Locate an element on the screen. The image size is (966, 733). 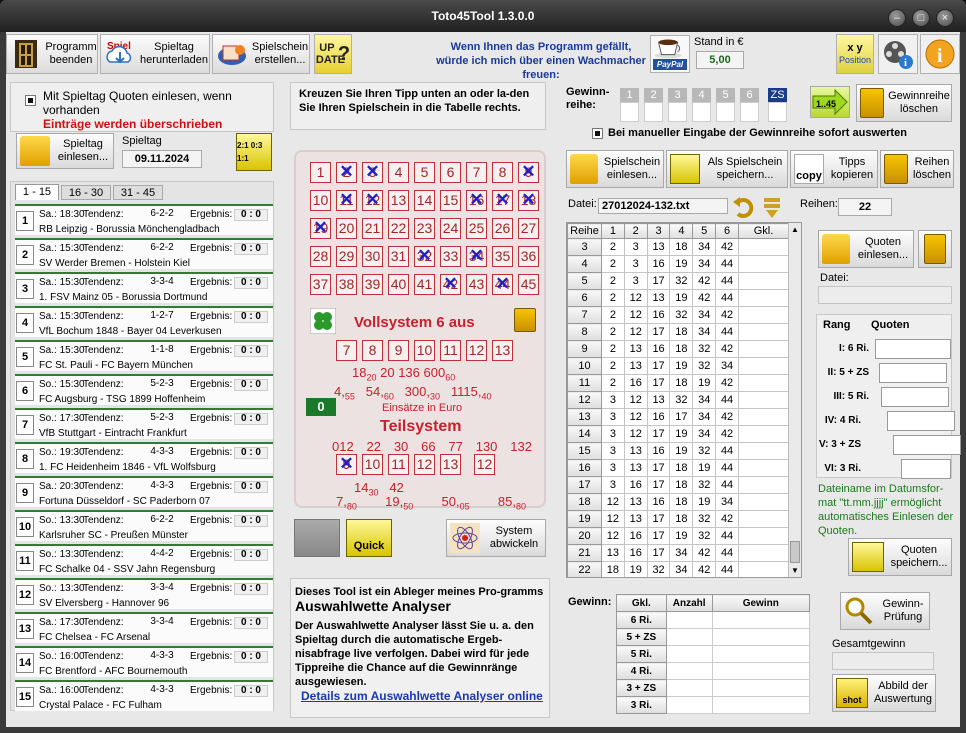
scroll-down-icon: ▼ is located at coordinates (795, 570).